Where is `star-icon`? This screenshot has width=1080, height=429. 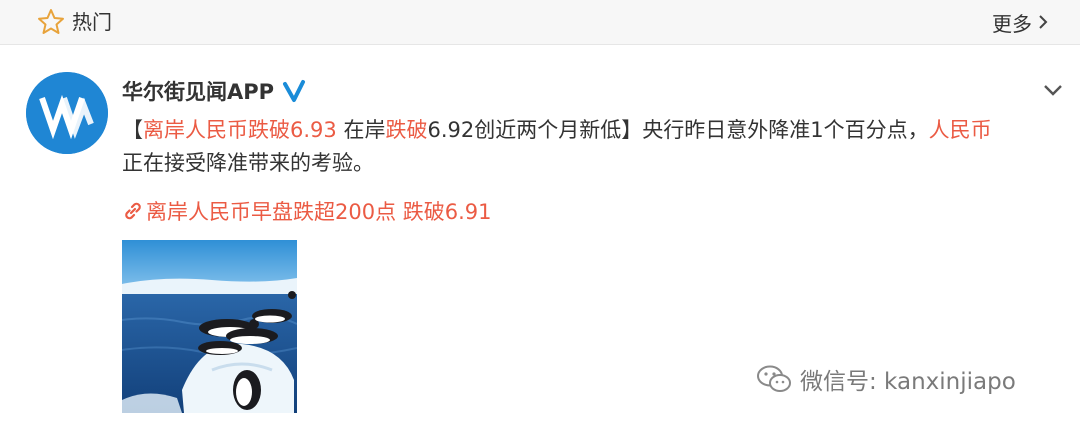
star-icon is located at coordinates (51, 21).